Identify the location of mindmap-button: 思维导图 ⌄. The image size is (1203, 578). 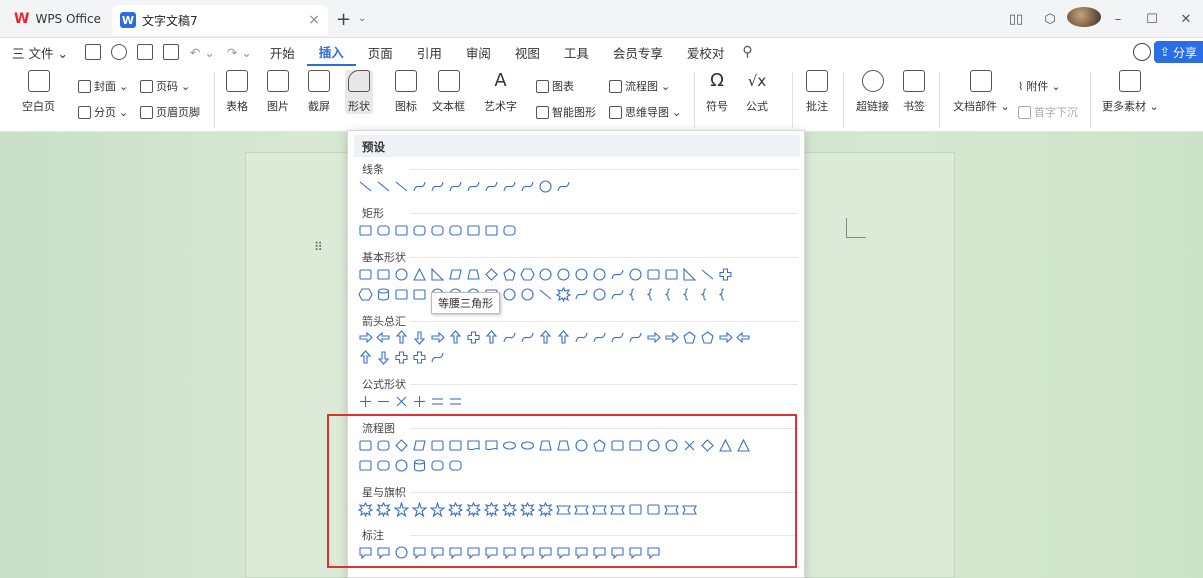
(645, 112).